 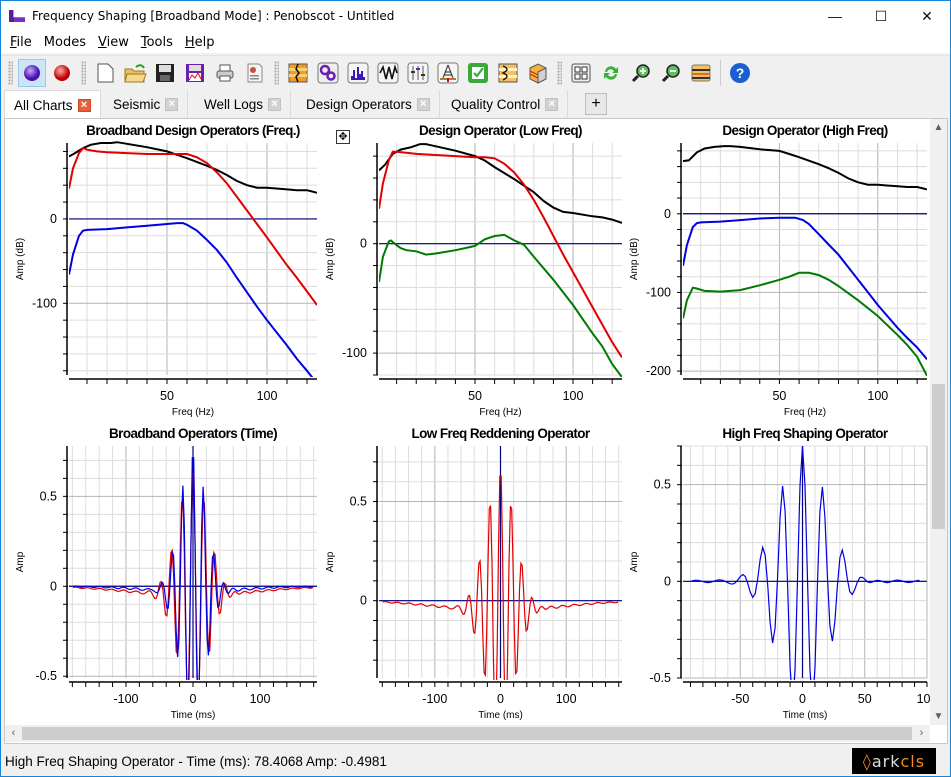 I want to click on settings-gears-icon, so click(x=328, y=72).